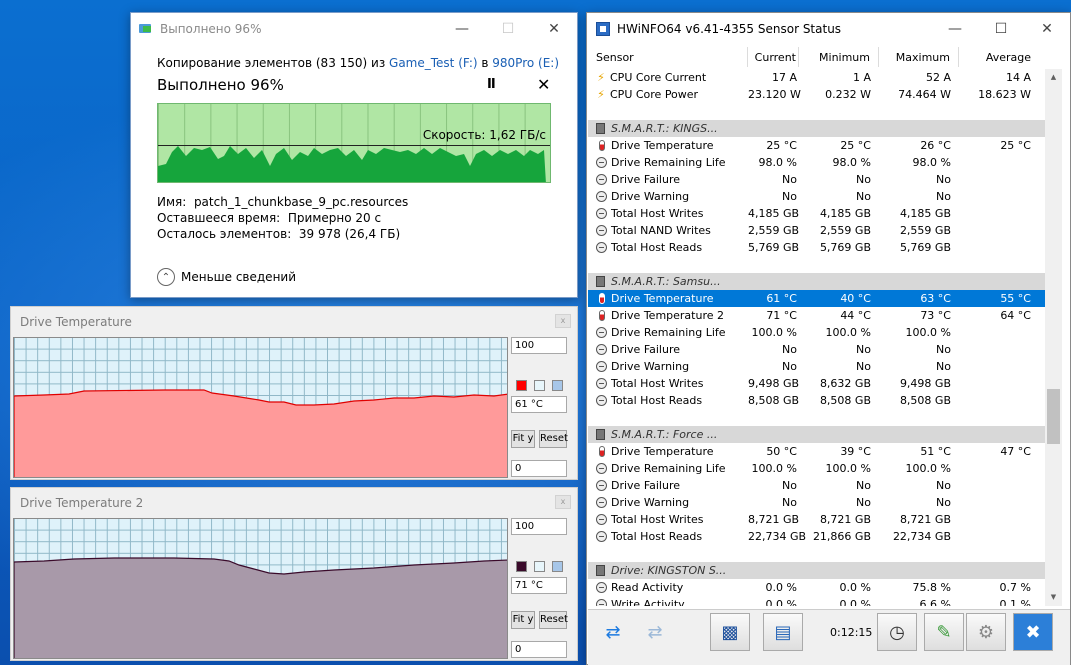 The image size is (1071, 665). I want to click on scroll-down-icon: ▼, so click(1053, 597).